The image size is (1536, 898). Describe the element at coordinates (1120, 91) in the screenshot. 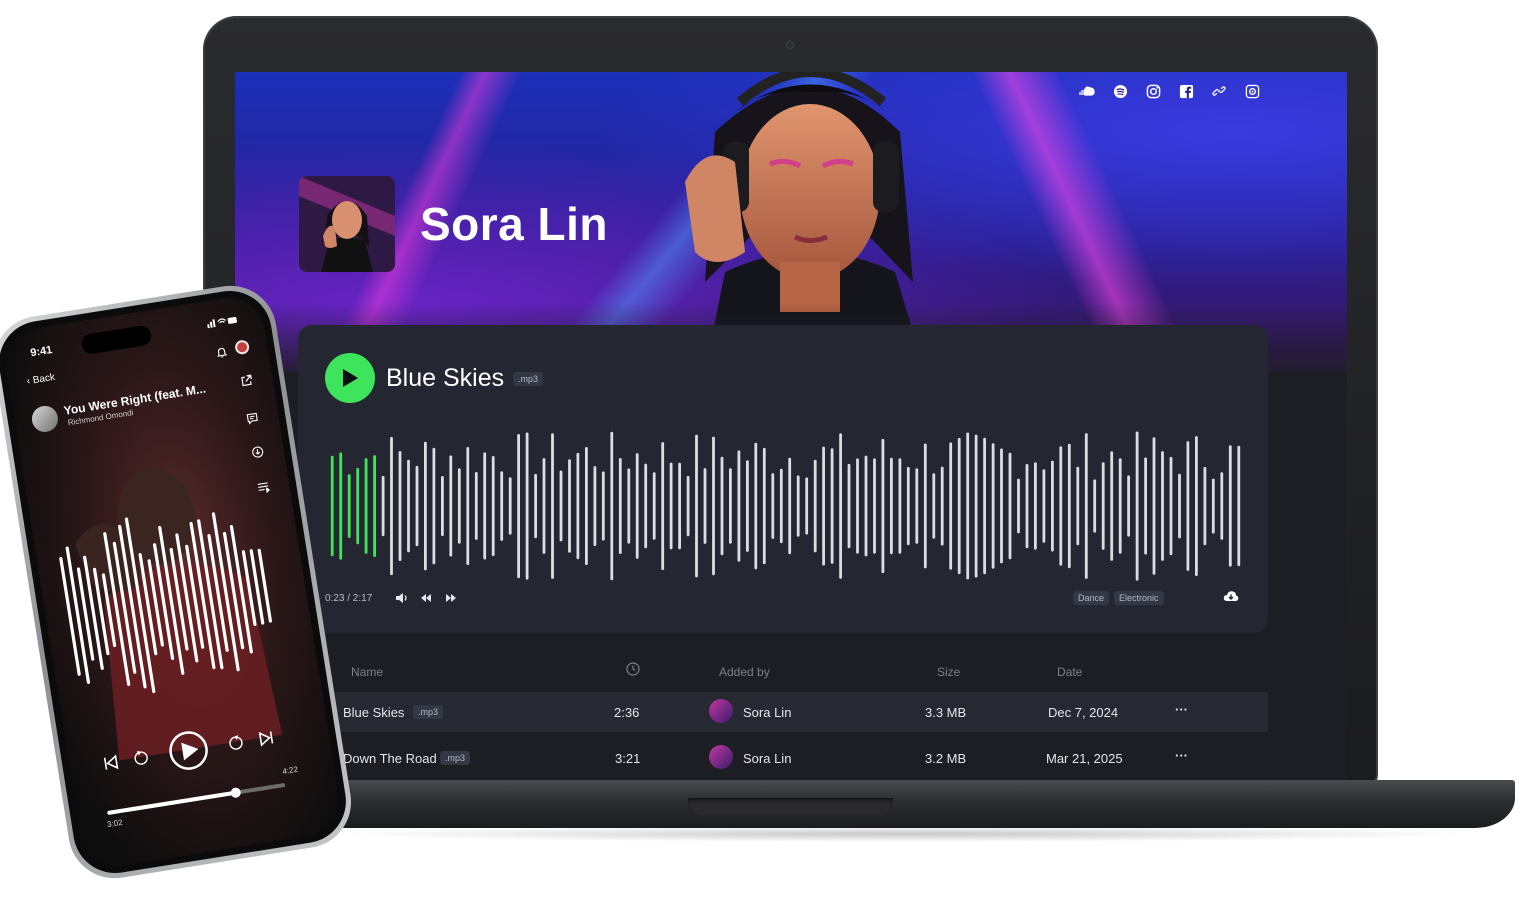

I see `spotify-icon` at that location.